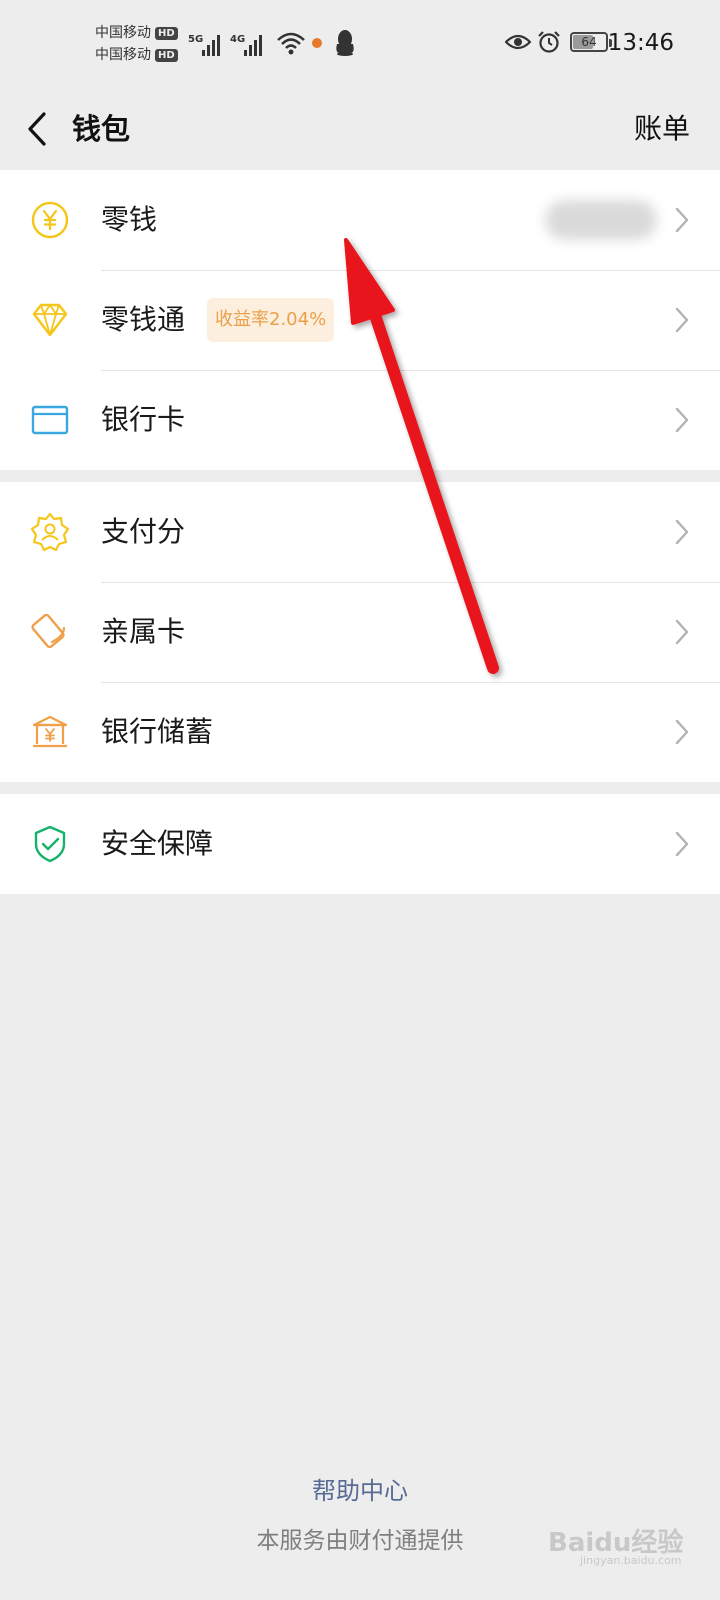 The image size is (720, 1600). Describe the element at coordinates (291, 43) in the screenshot. I see `wifi-icon` at that location.